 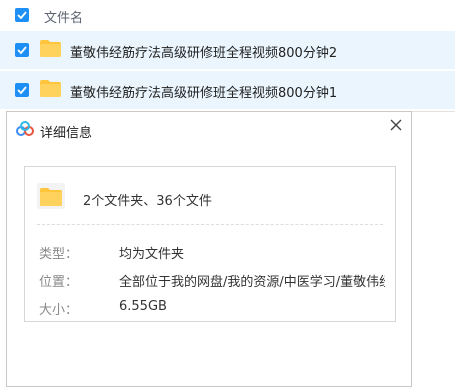 What do you see at coordinates (25, 128) in the screenshot?
I see `app-logo-icon` at bounding box center [25, 128].